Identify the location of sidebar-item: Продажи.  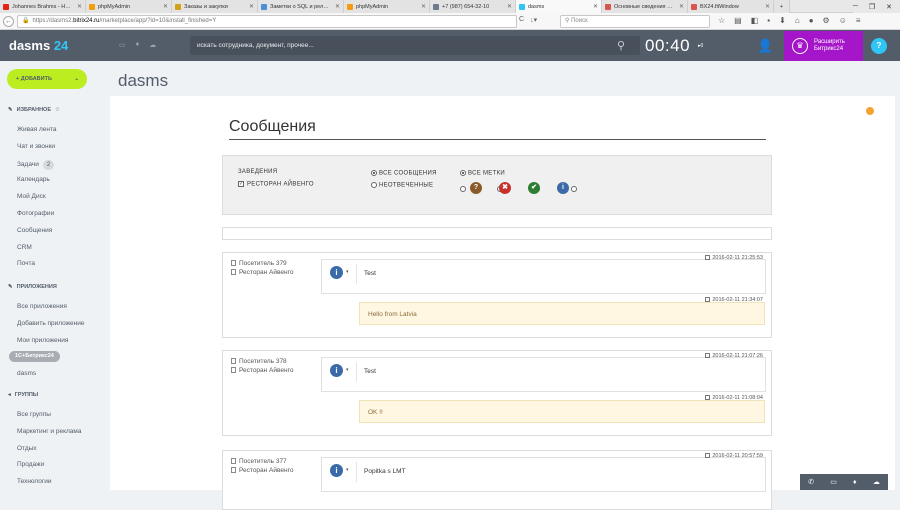
(30, 464).